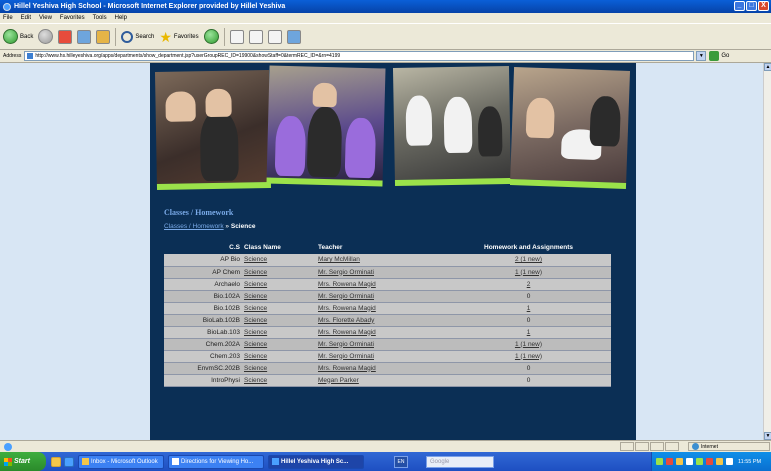  I want to click on start-label: Start, so click(22, 461).